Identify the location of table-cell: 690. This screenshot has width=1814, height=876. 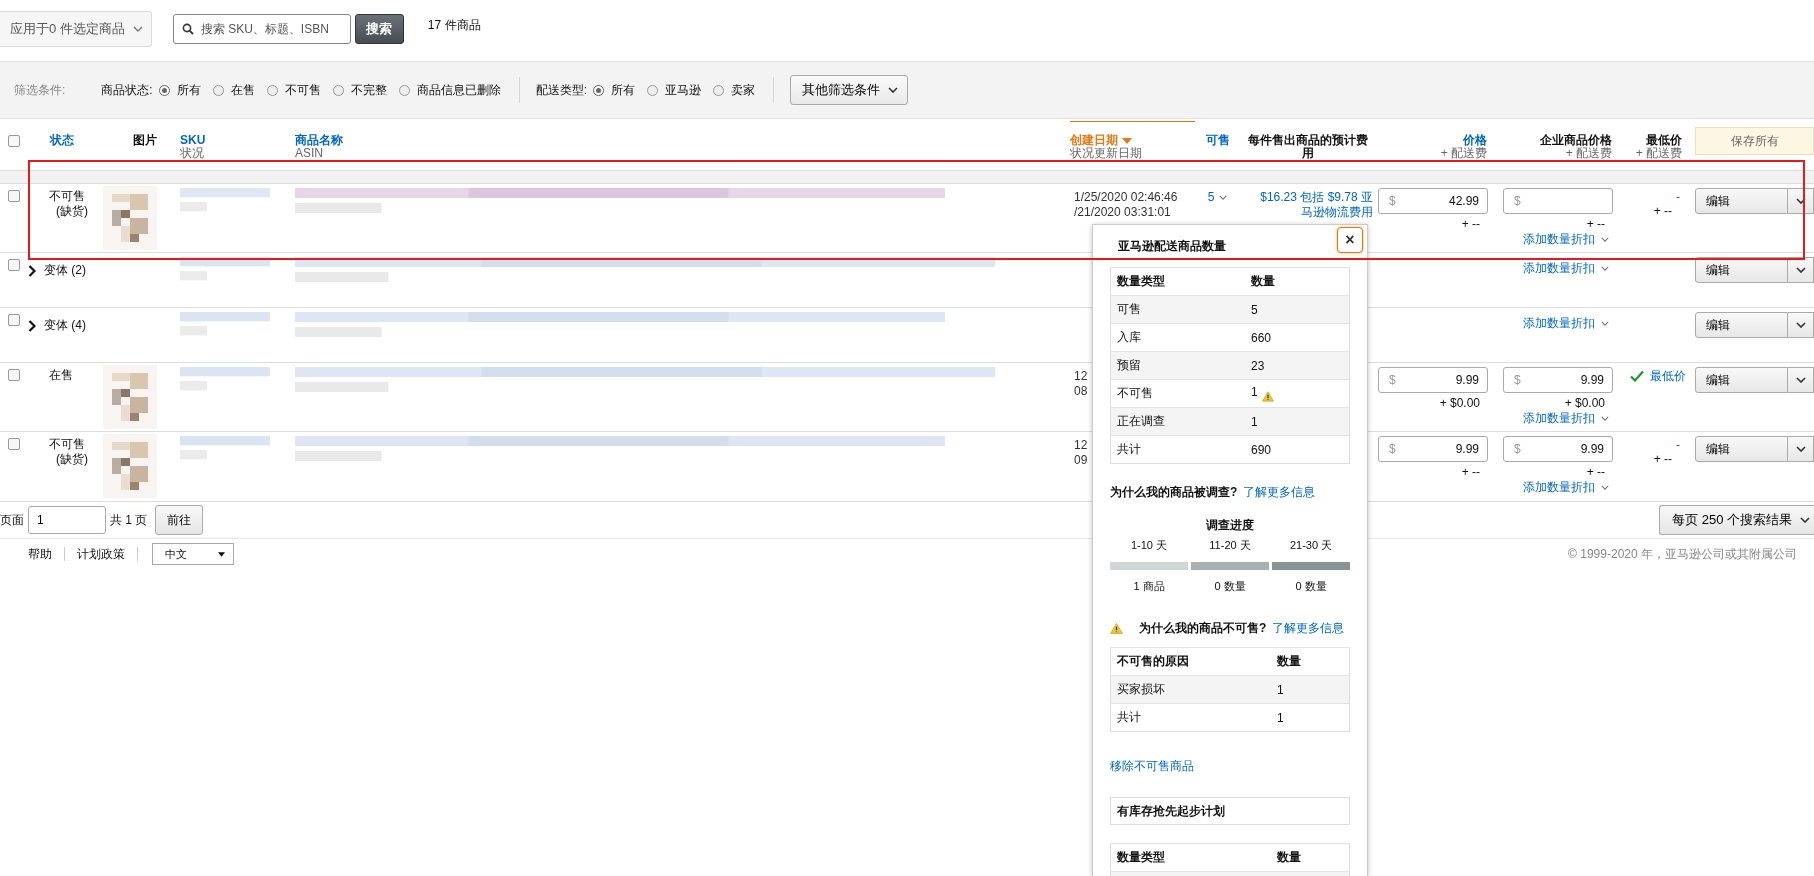
(1261, 449).